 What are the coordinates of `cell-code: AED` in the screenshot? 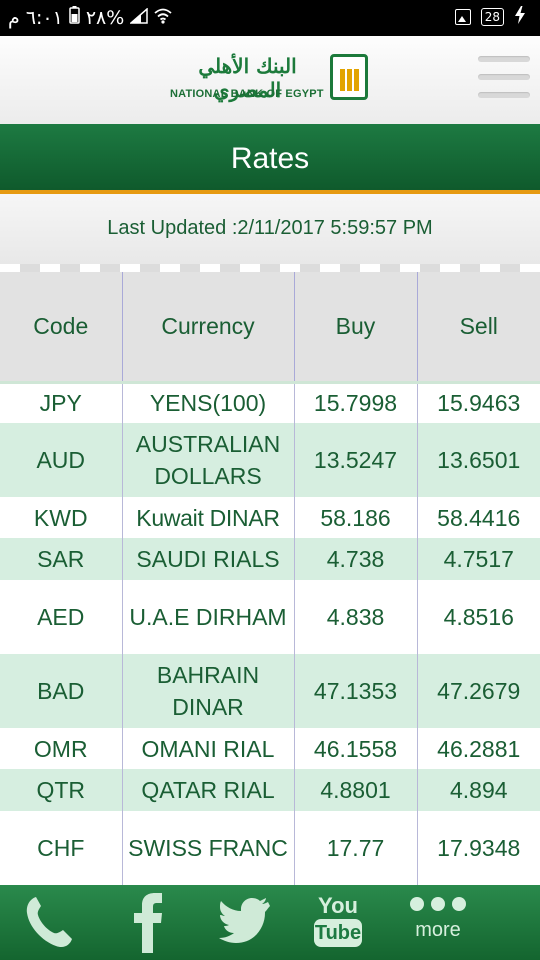 It's located at (61, 617).